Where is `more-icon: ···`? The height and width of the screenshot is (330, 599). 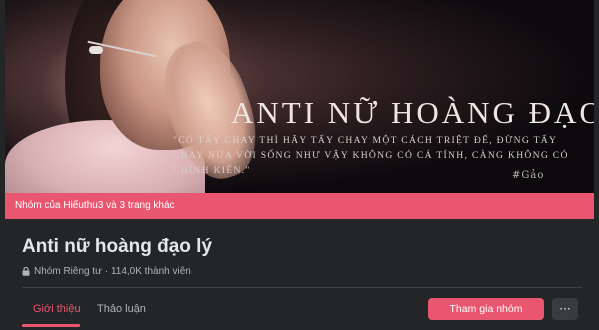 more-icon: ··· is located at coordinates (565, 309).